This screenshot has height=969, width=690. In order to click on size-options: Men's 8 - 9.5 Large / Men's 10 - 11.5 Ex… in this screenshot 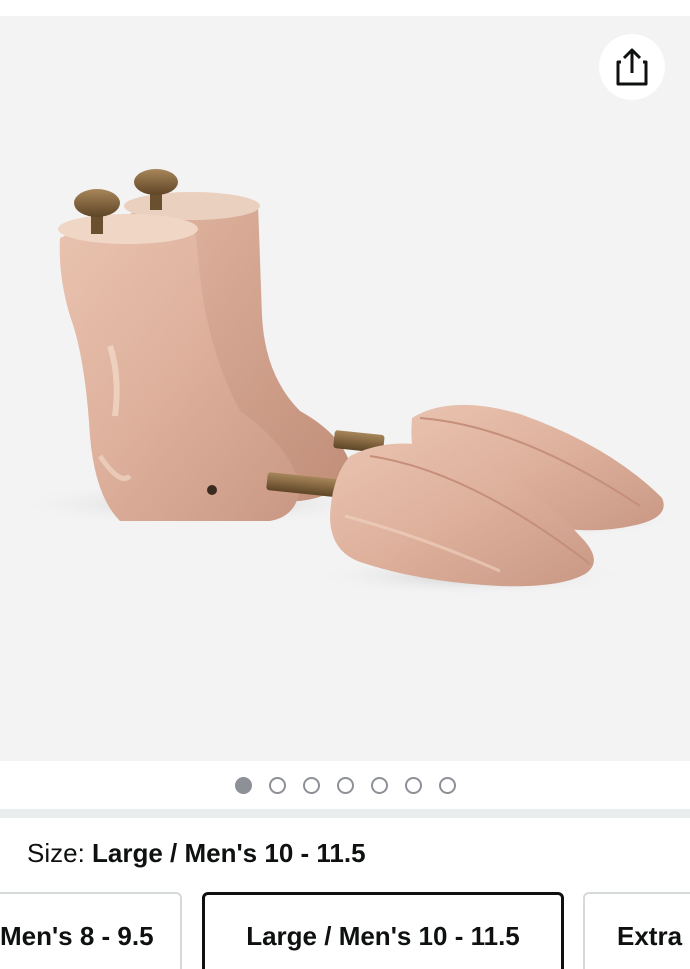, I will do `click(345, 930)`.